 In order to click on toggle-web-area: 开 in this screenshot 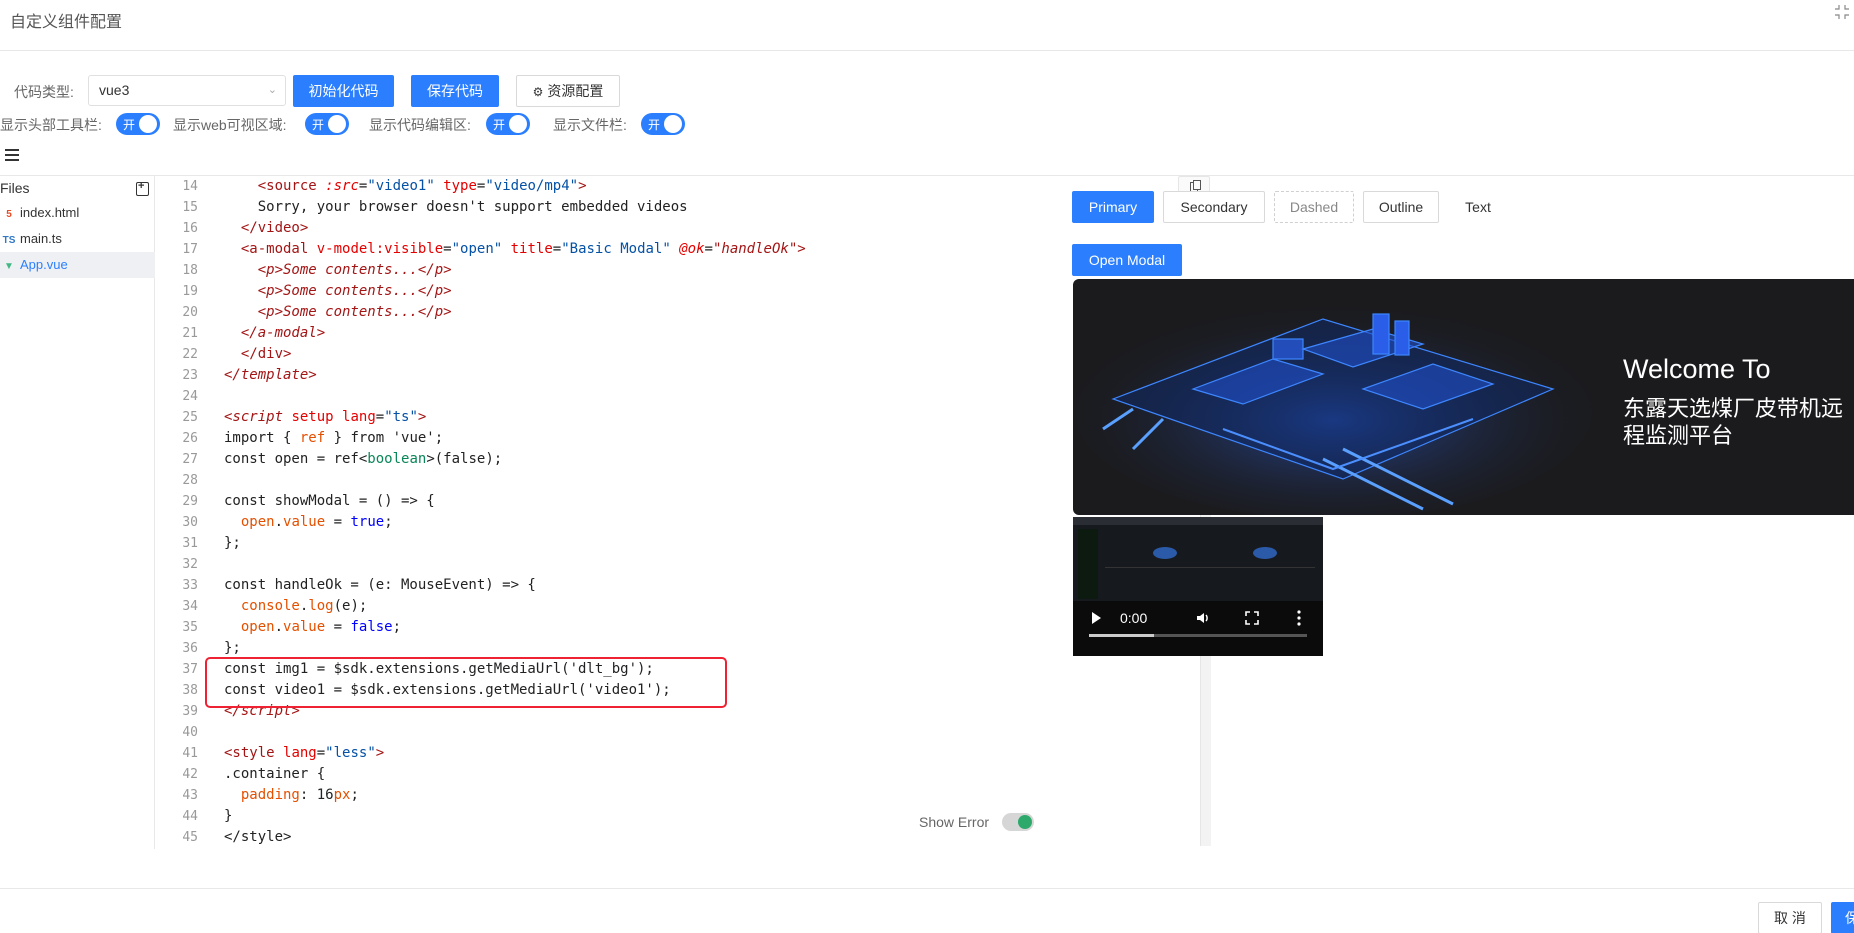, I will do `click(327, 124)`.